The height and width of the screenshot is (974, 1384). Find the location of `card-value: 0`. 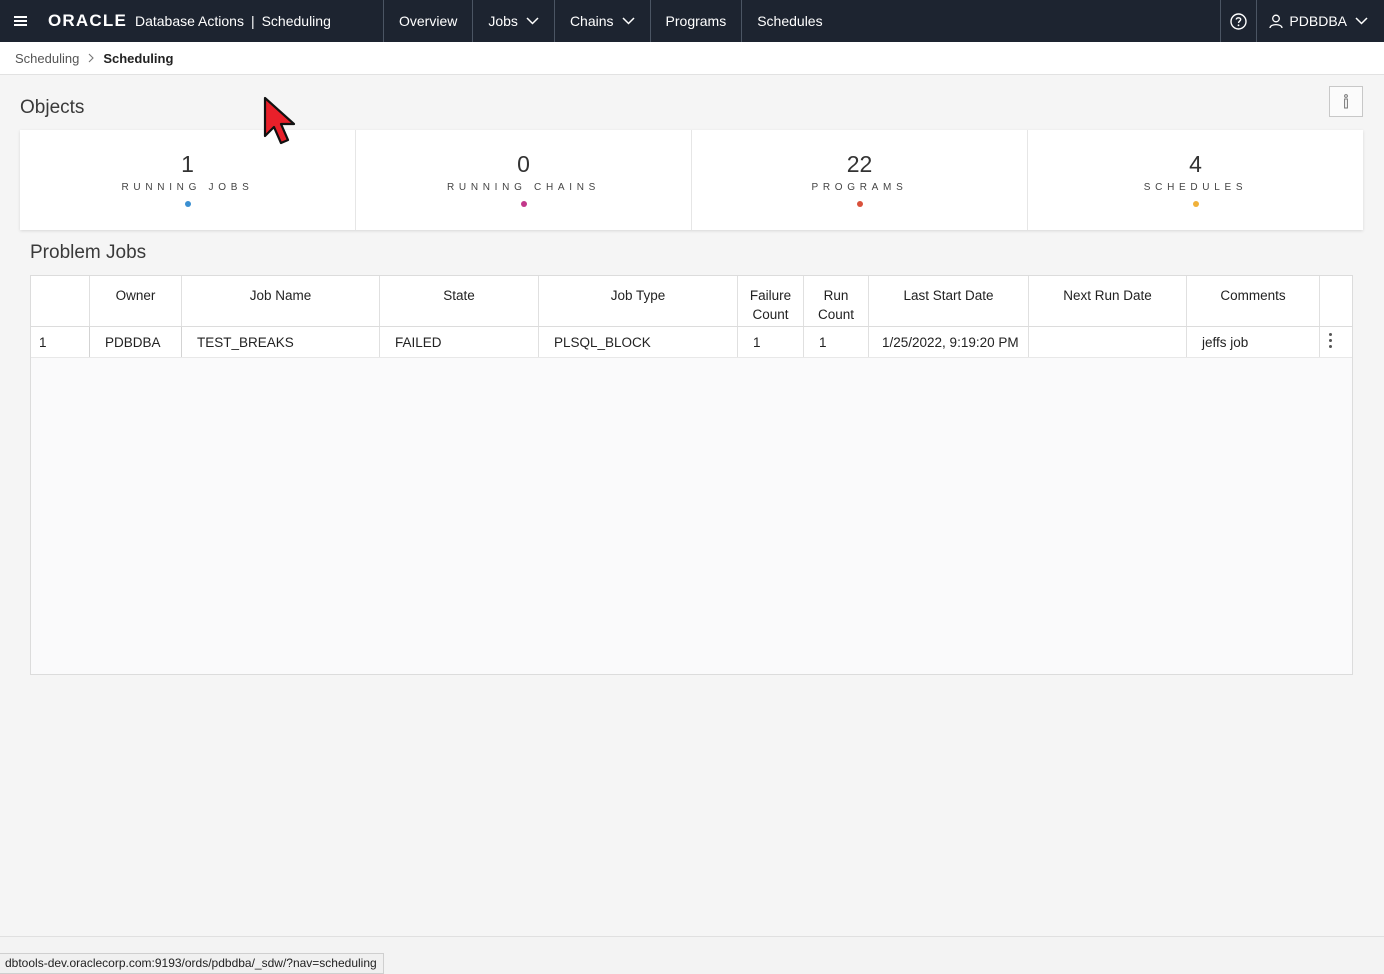

card-value: 0 is located at coordinates (523, 164).